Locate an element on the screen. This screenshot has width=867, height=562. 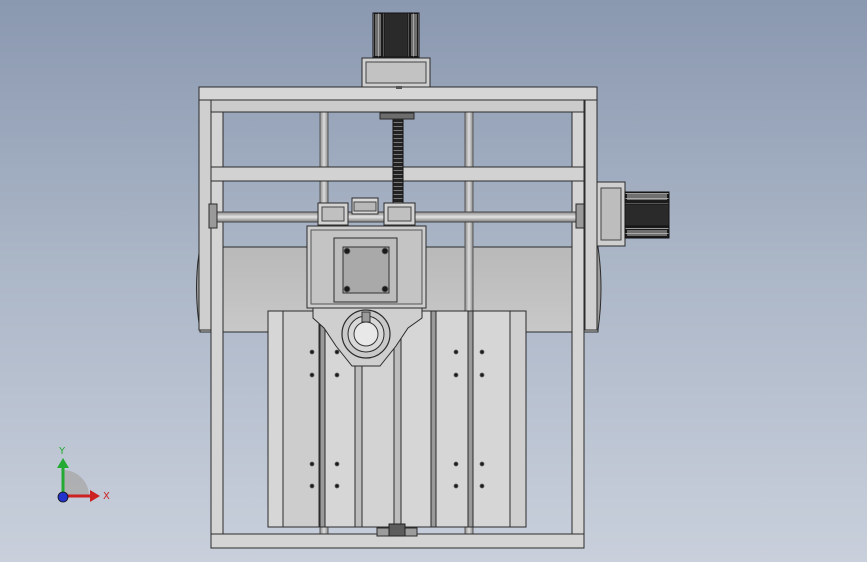
coordinate-triad: Y X is located at coordinates (83, 474).